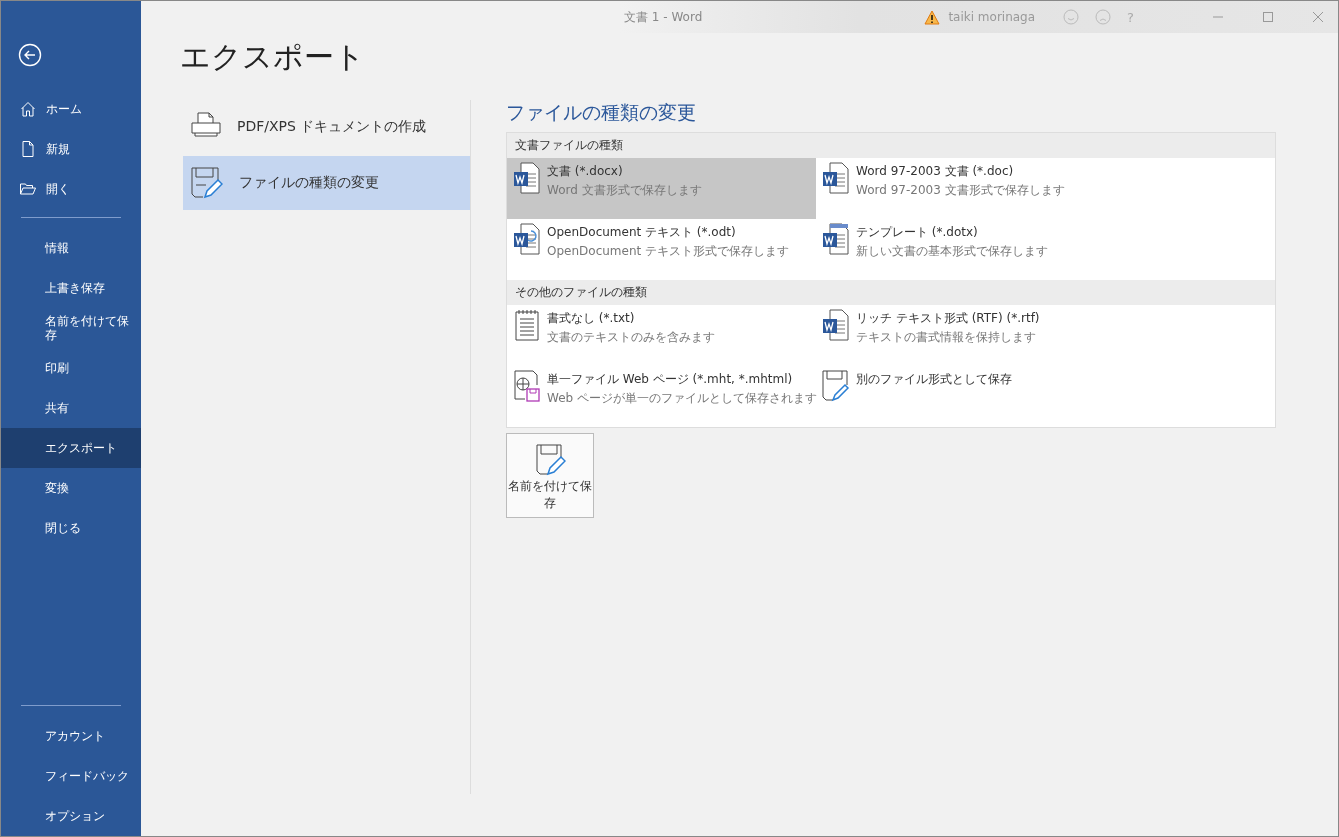 The height and width of the screenshot is (837, 1339). I want to click on sidebar-item: 名前を付けて保存, so click(71, 328).